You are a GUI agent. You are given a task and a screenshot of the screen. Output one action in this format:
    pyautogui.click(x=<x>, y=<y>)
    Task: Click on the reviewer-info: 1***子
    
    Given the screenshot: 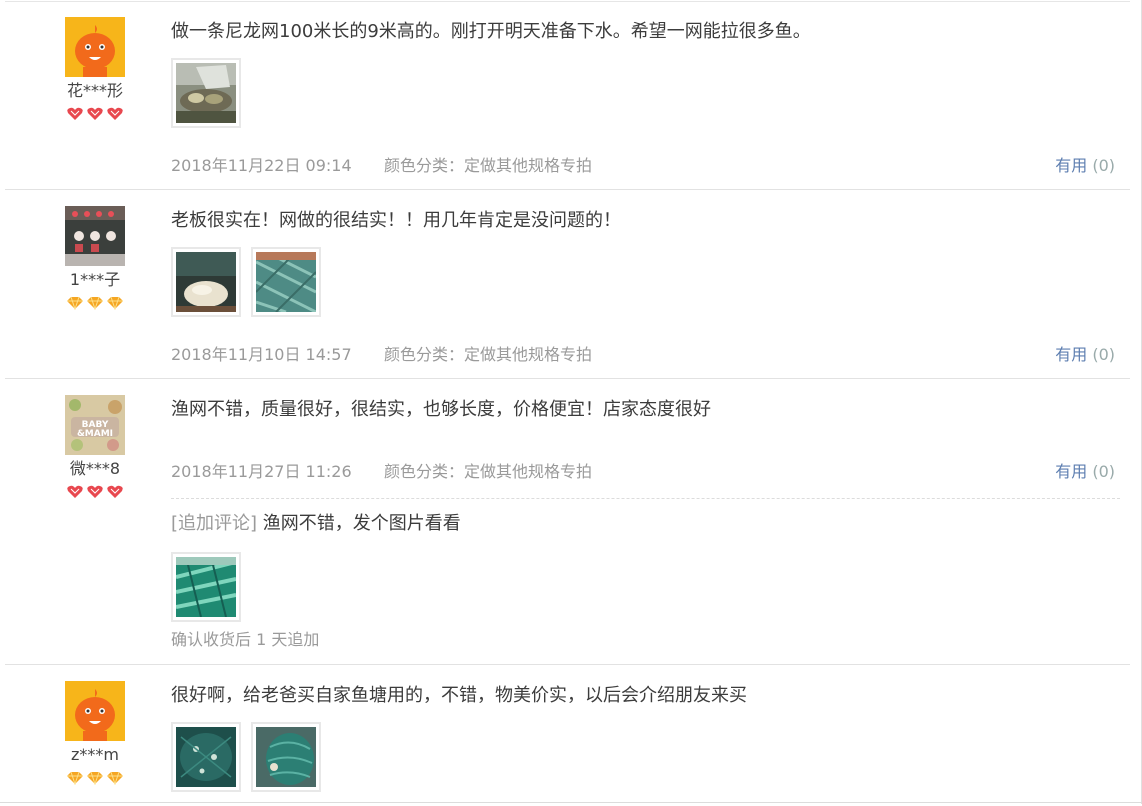 What is the action you would take?
    pyautogui.click(x=95, y=258)
    